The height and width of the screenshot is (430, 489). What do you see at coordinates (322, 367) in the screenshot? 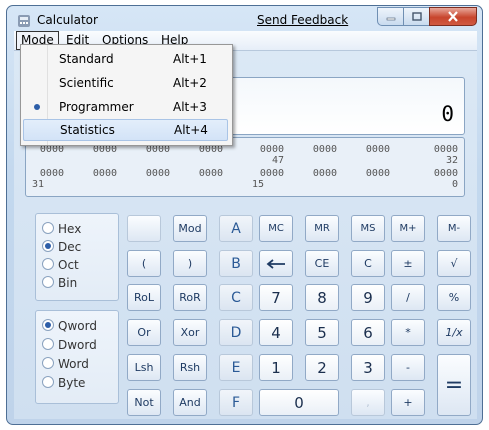
I see `key-2: 2` at bounding box center [322, 367].